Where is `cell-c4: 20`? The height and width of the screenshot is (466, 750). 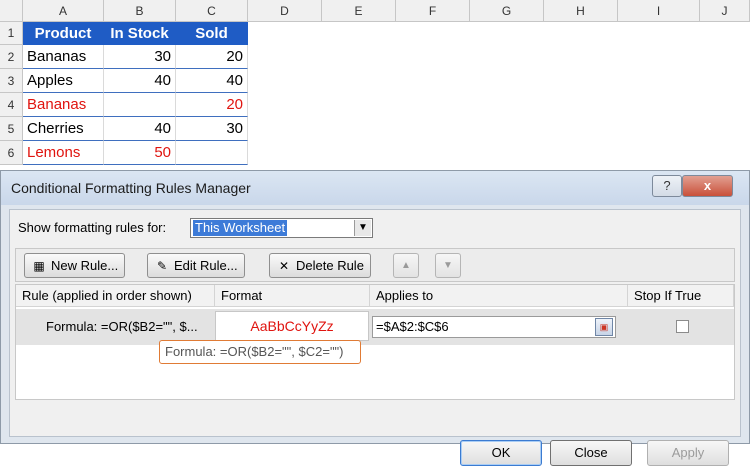
cell-c4: 20 is located at coordinates (212, 105).